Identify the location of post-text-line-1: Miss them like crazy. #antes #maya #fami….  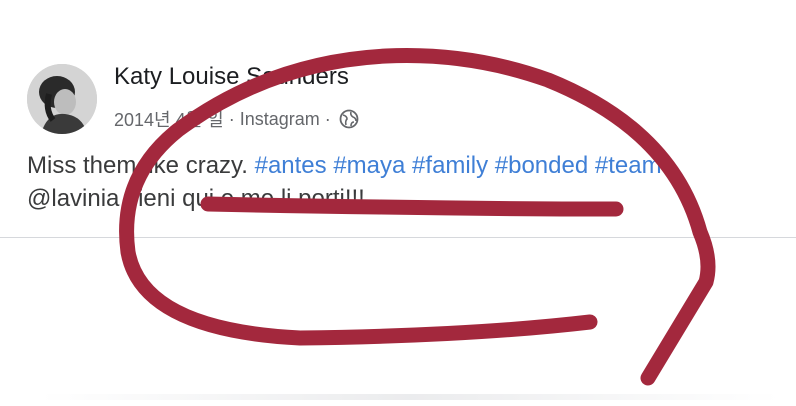
(407, 165).